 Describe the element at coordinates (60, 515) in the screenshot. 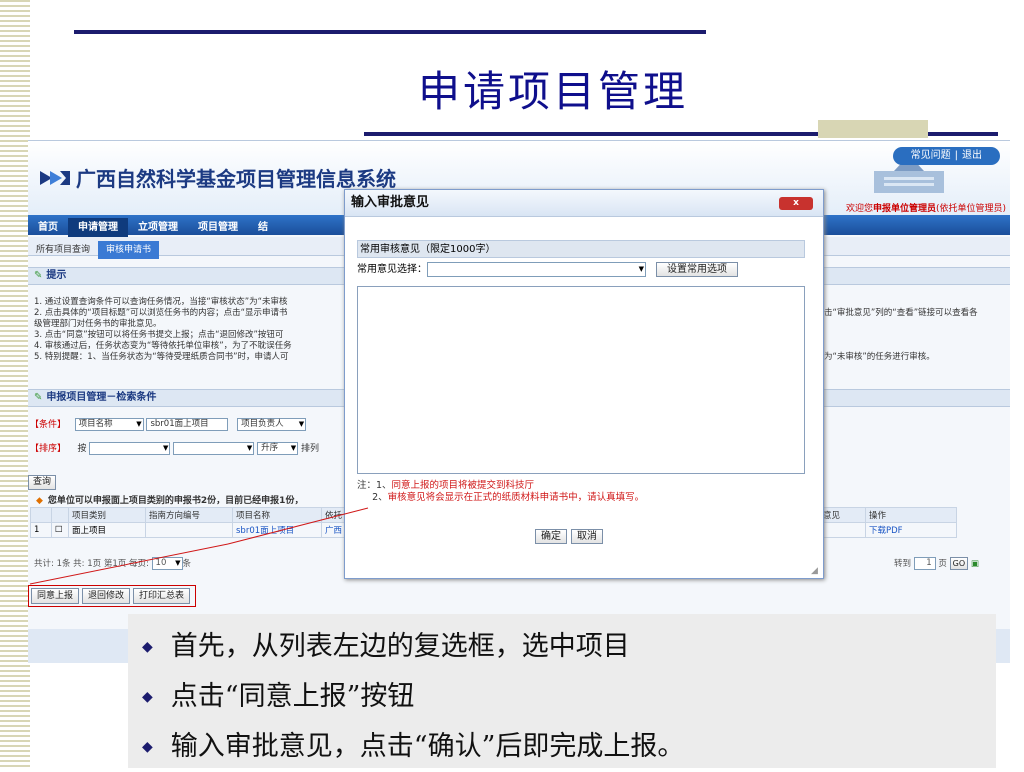

I see `header-check` at that location.